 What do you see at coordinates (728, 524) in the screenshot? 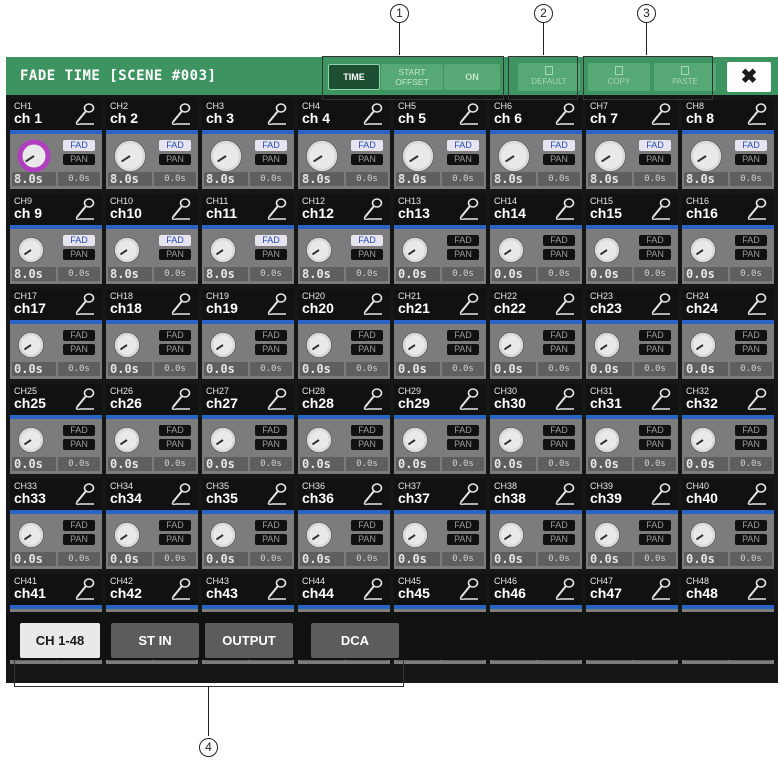
I see `channel-cell: CH40 ch40 FAD PAN 0.0s 0.0s` at bounding box center [728, 524].